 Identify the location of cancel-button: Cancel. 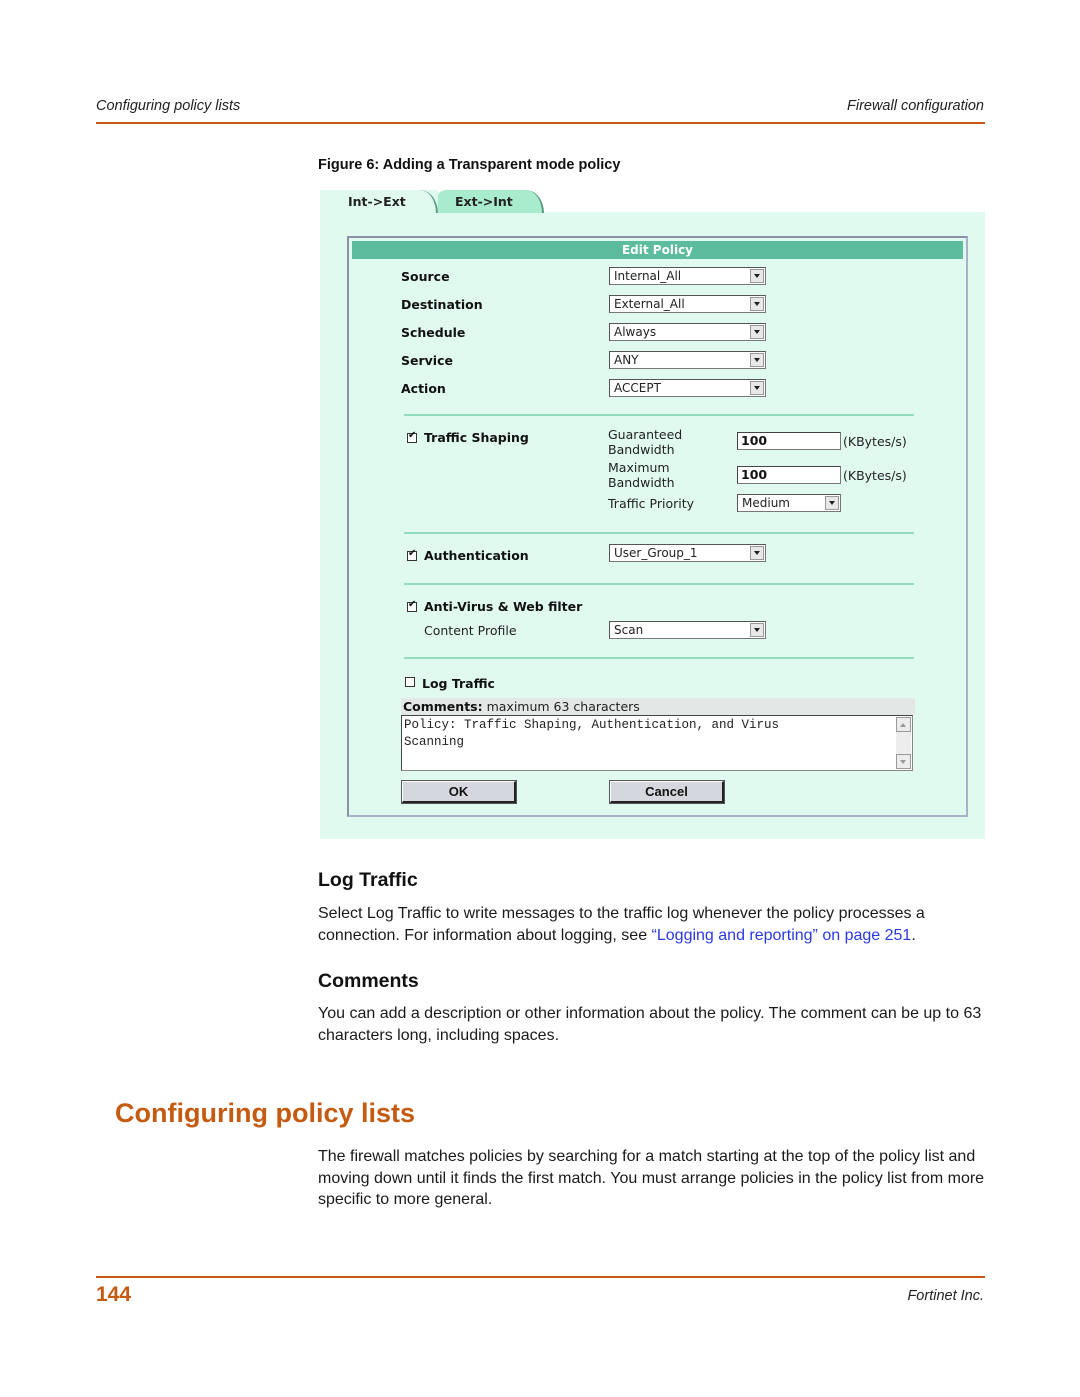
(667, 792).